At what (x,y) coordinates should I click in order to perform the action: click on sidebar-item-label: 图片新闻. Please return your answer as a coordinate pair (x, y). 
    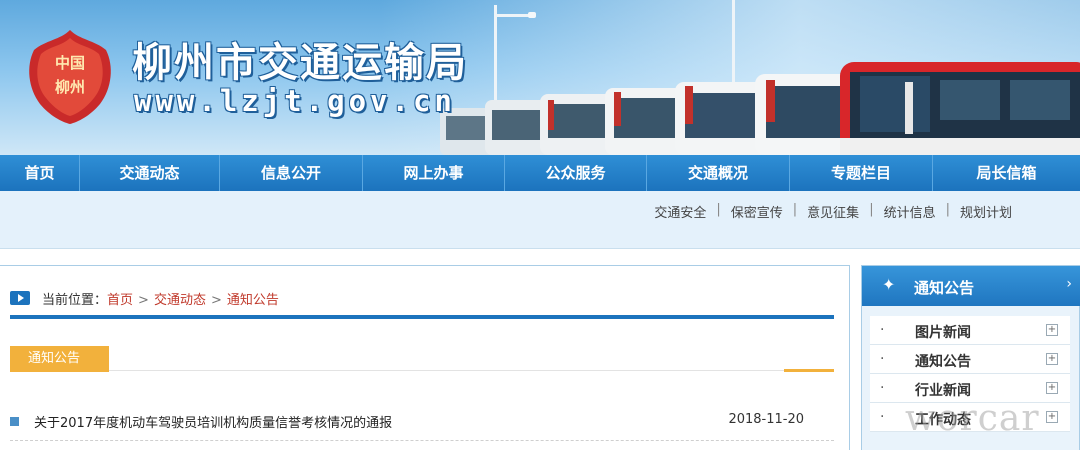
    Looking at the image, I should click on (943, 333).